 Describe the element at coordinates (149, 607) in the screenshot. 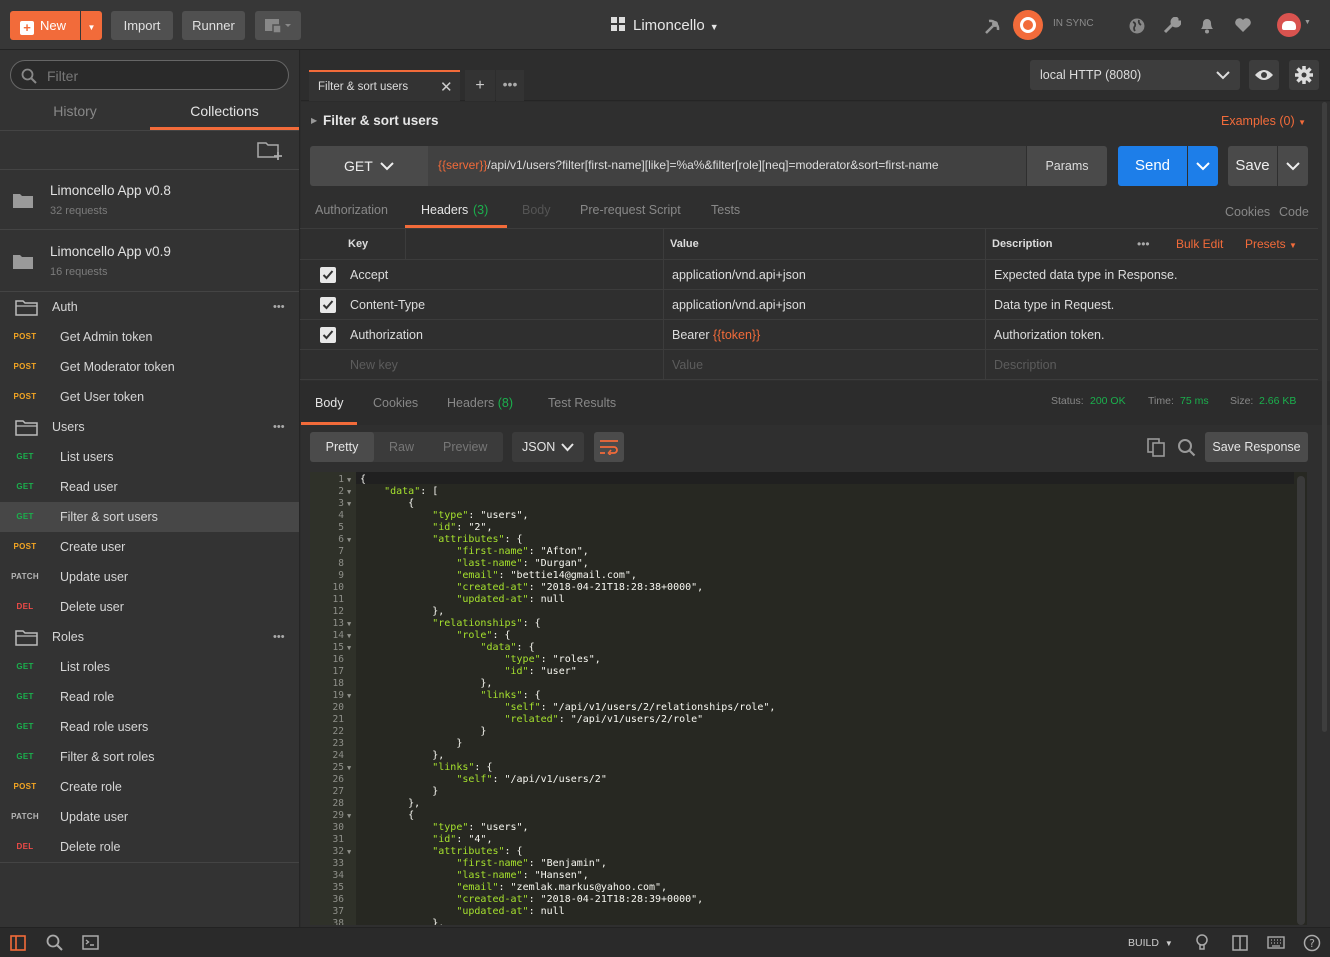

I see `request-item: DEL Delete user` at that location.